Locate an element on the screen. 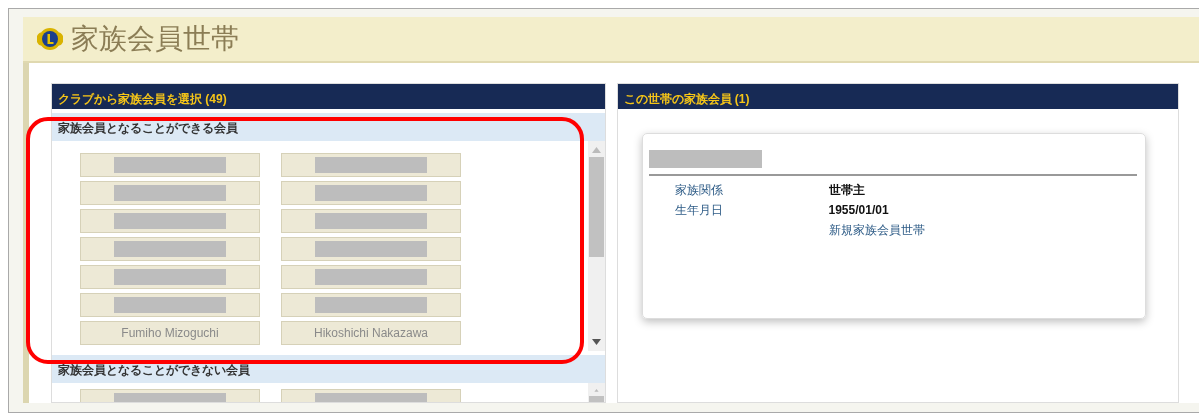  field-value: 1955/01/01 is located at coordinates (858, 210).